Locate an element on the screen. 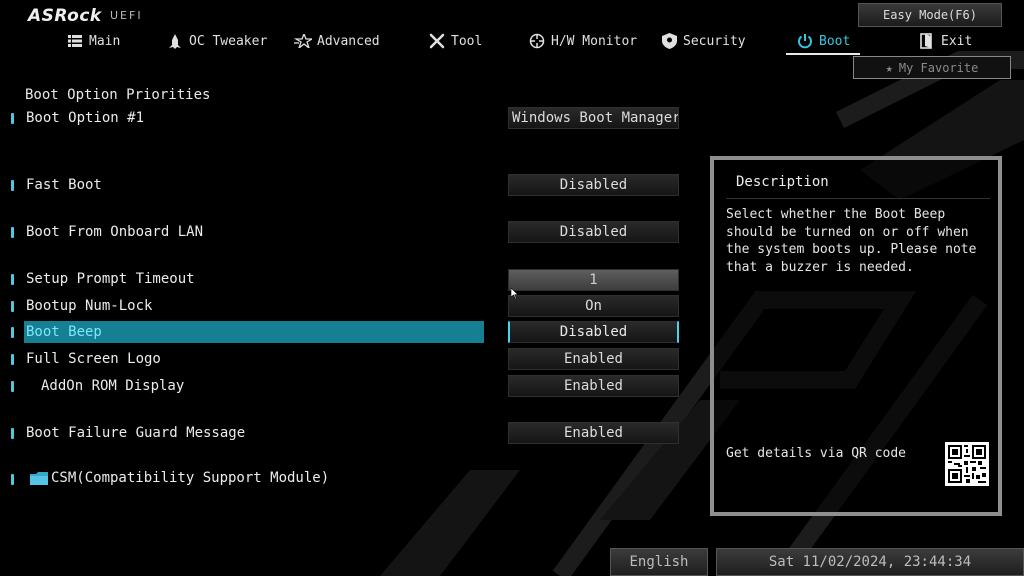  tab-hw-monitor: H/W Monitor is located at coordinates (582, 41).